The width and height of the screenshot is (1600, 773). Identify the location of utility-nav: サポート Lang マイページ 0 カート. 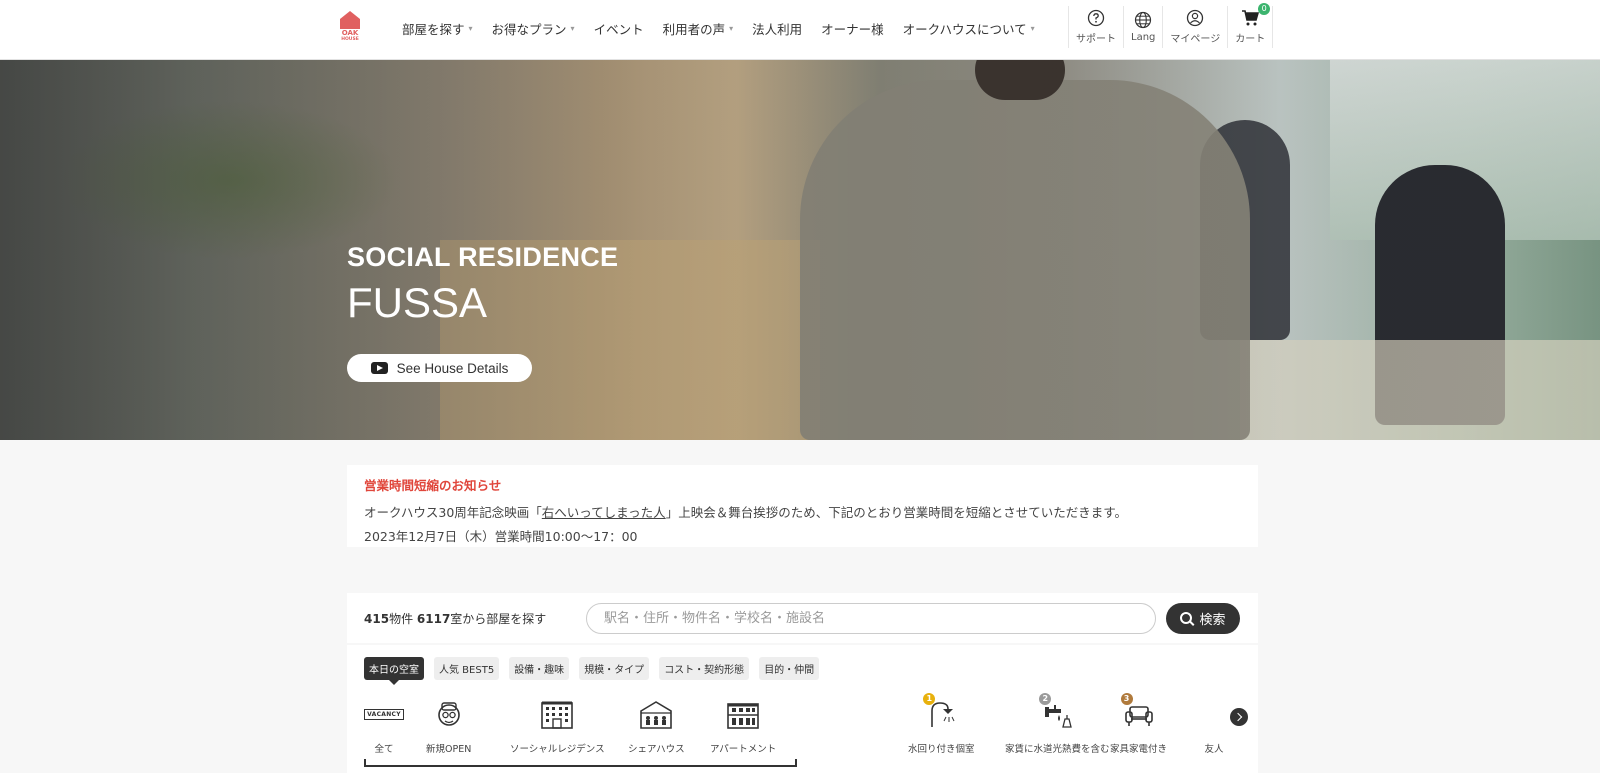
(1171, 25).